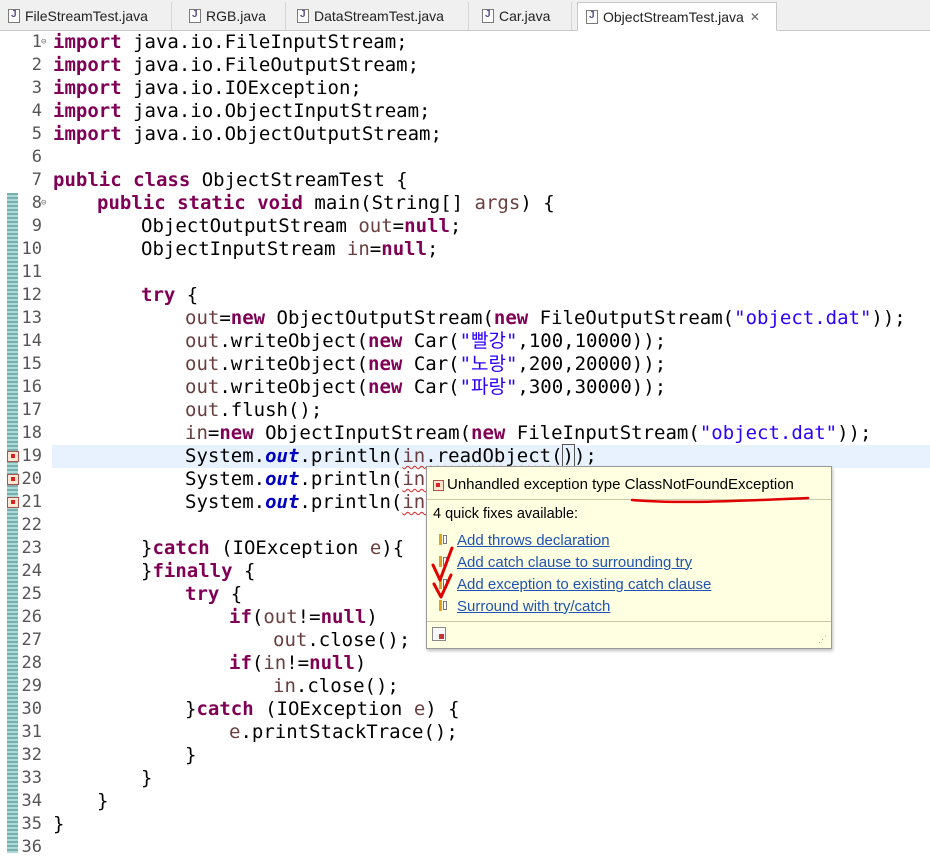 The width and height of the screenshot is (930, 859). What do you see at coordinates (755, 17) in the screenshot?
I see `close-icon: ✕` at bounding box center [755, 17].